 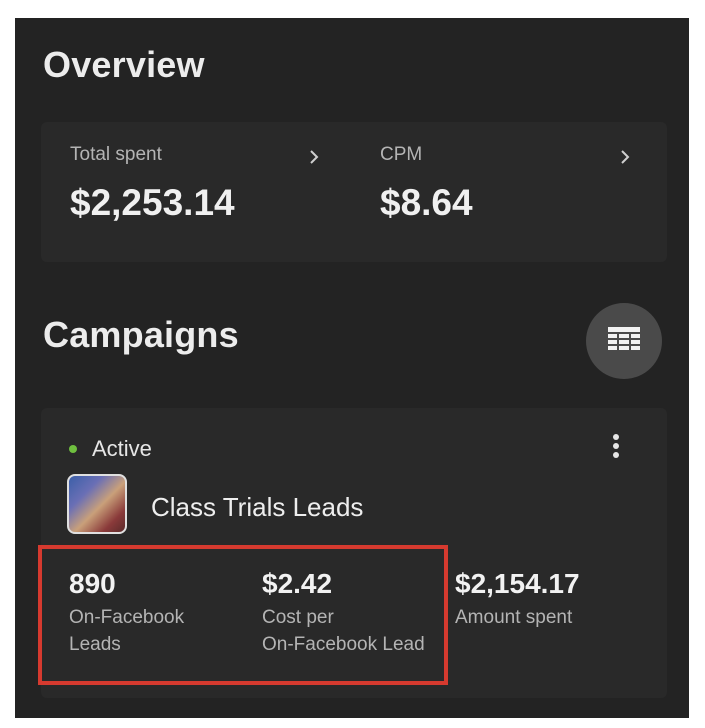 I want to click on metric-label: CPM, so click(x=401, y=154).